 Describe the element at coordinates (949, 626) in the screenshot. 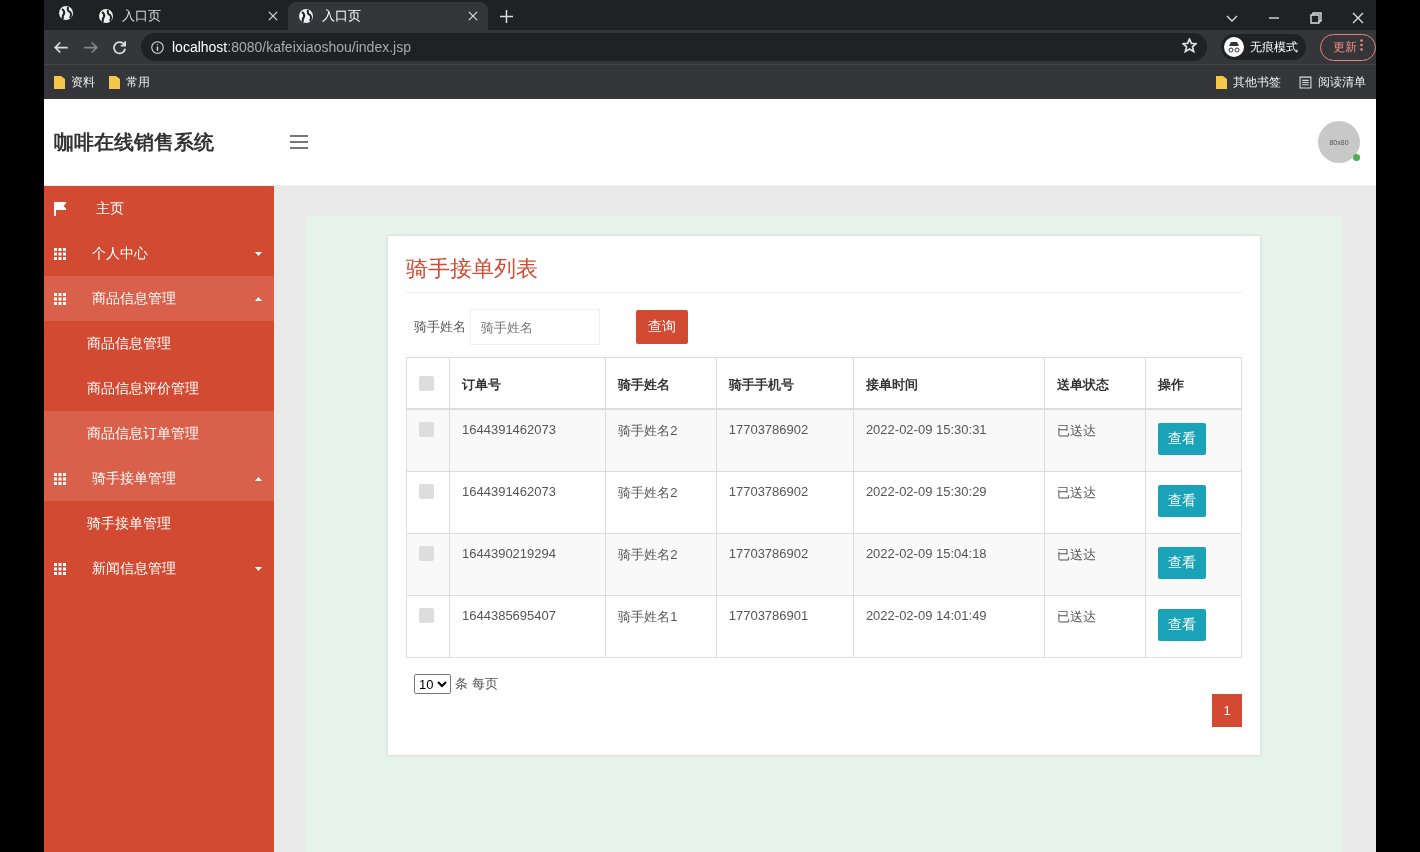

I see `table-cell: 2022-02-09 14:01:49` at that location.